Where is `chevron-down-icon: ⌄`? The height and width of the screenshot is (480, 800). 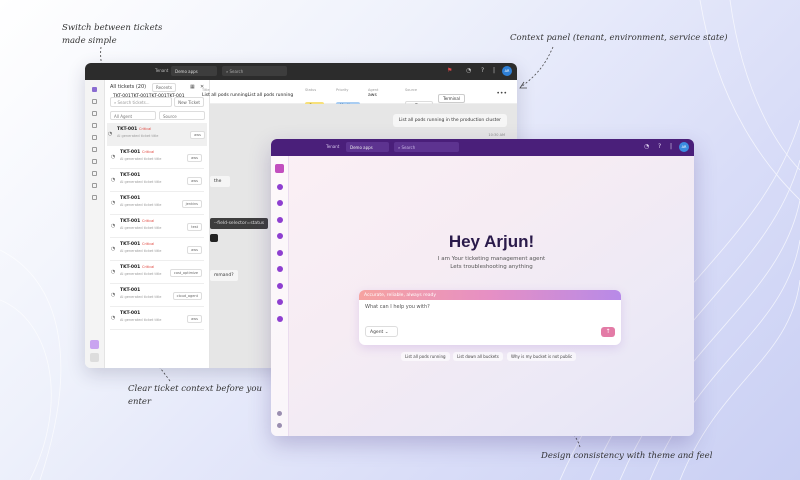
chevron-down-icon: ⌄ is located at coordinates (386, 332).